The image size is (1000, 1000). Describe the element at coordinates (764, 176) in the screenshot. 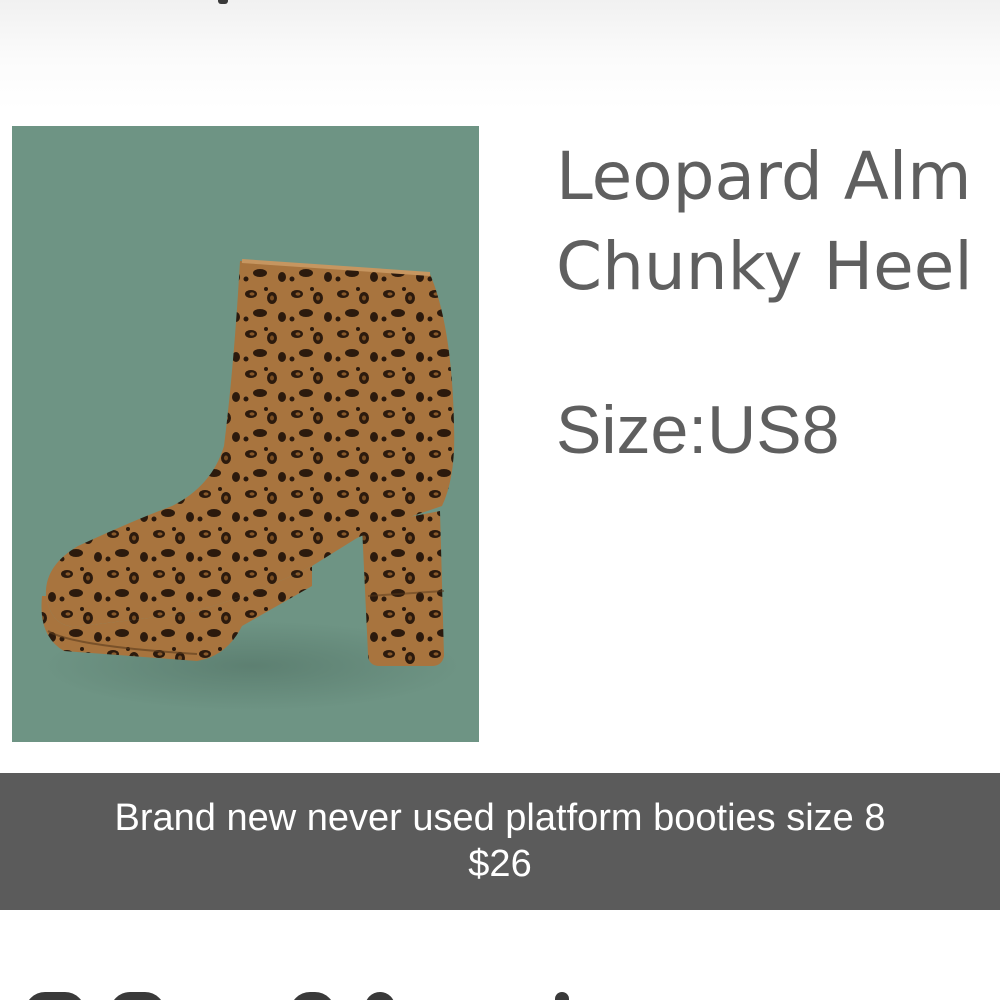

I see `product-title-line-1: Leopard Alm` at that location.